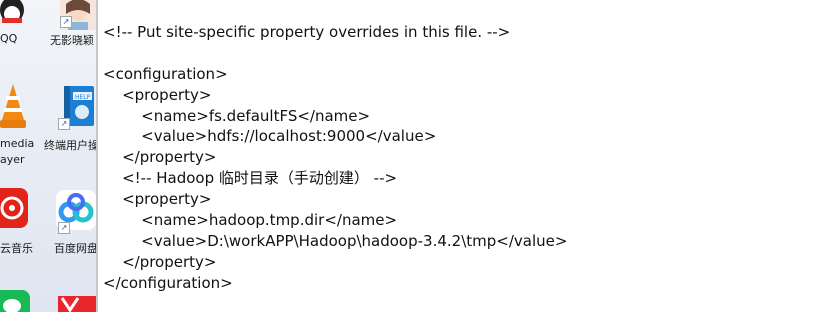  I want to click on code-line-13: </configuration>, so click(335, 283).